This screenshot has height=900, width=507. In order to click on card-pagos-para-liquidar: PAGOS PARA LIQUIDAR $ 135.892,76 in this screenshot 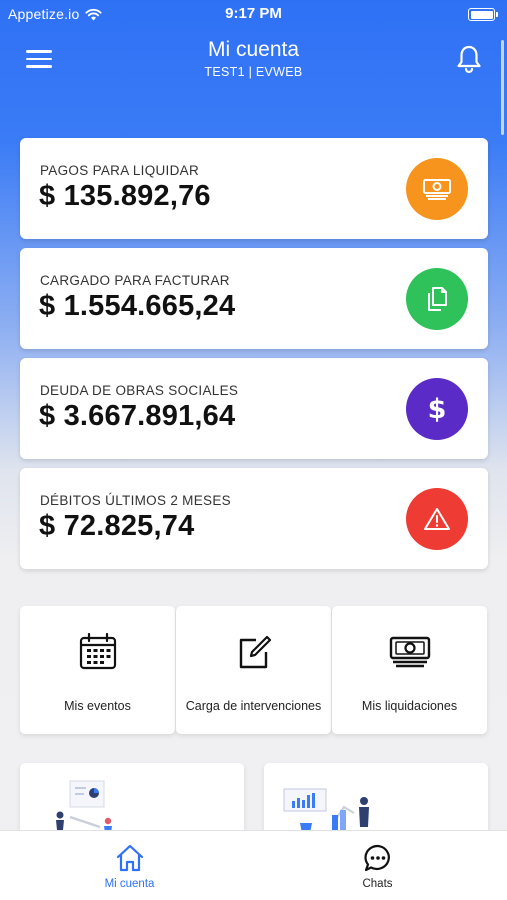, I will do `click(254, 188)`.